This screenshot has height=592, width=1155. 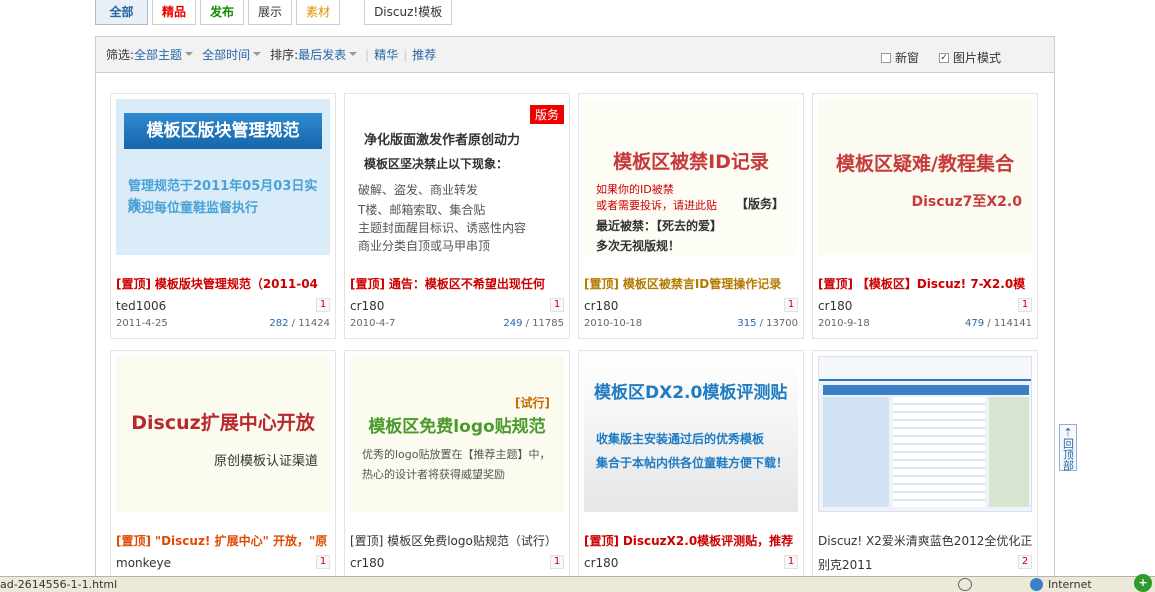 What do you see at coordinates (158, 54) in the screenshot?
I see `filter-theme: 全部主题` at bounding box center [158, 54].